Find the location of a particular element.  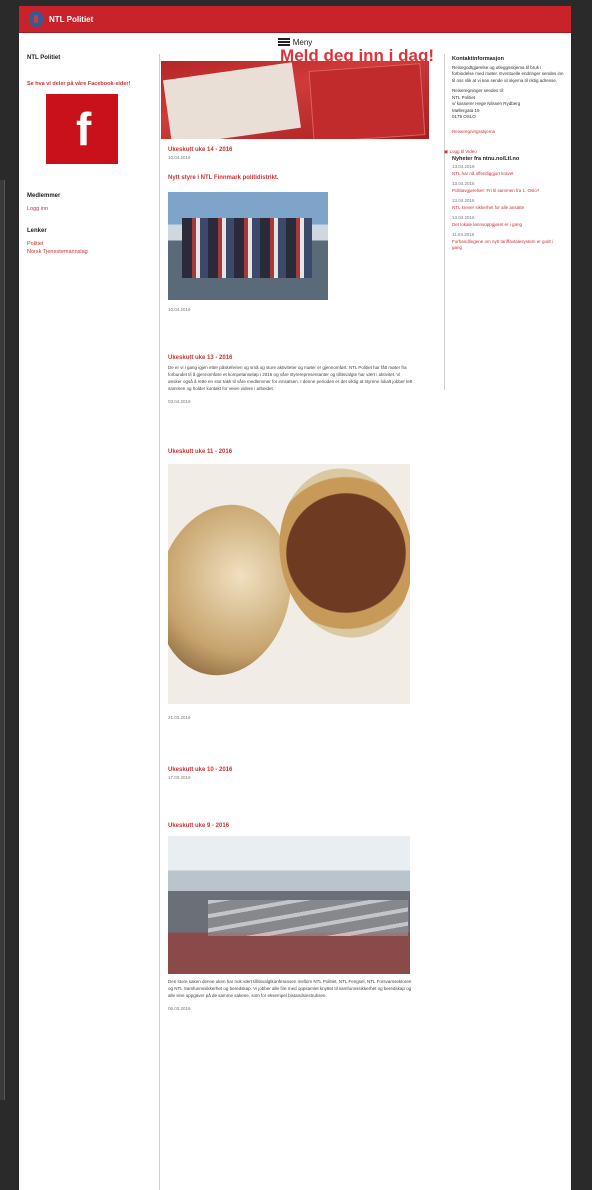

news-heading: Nyheter fra ntnu.no/Ltl.no is located at coordinates (486, 158).